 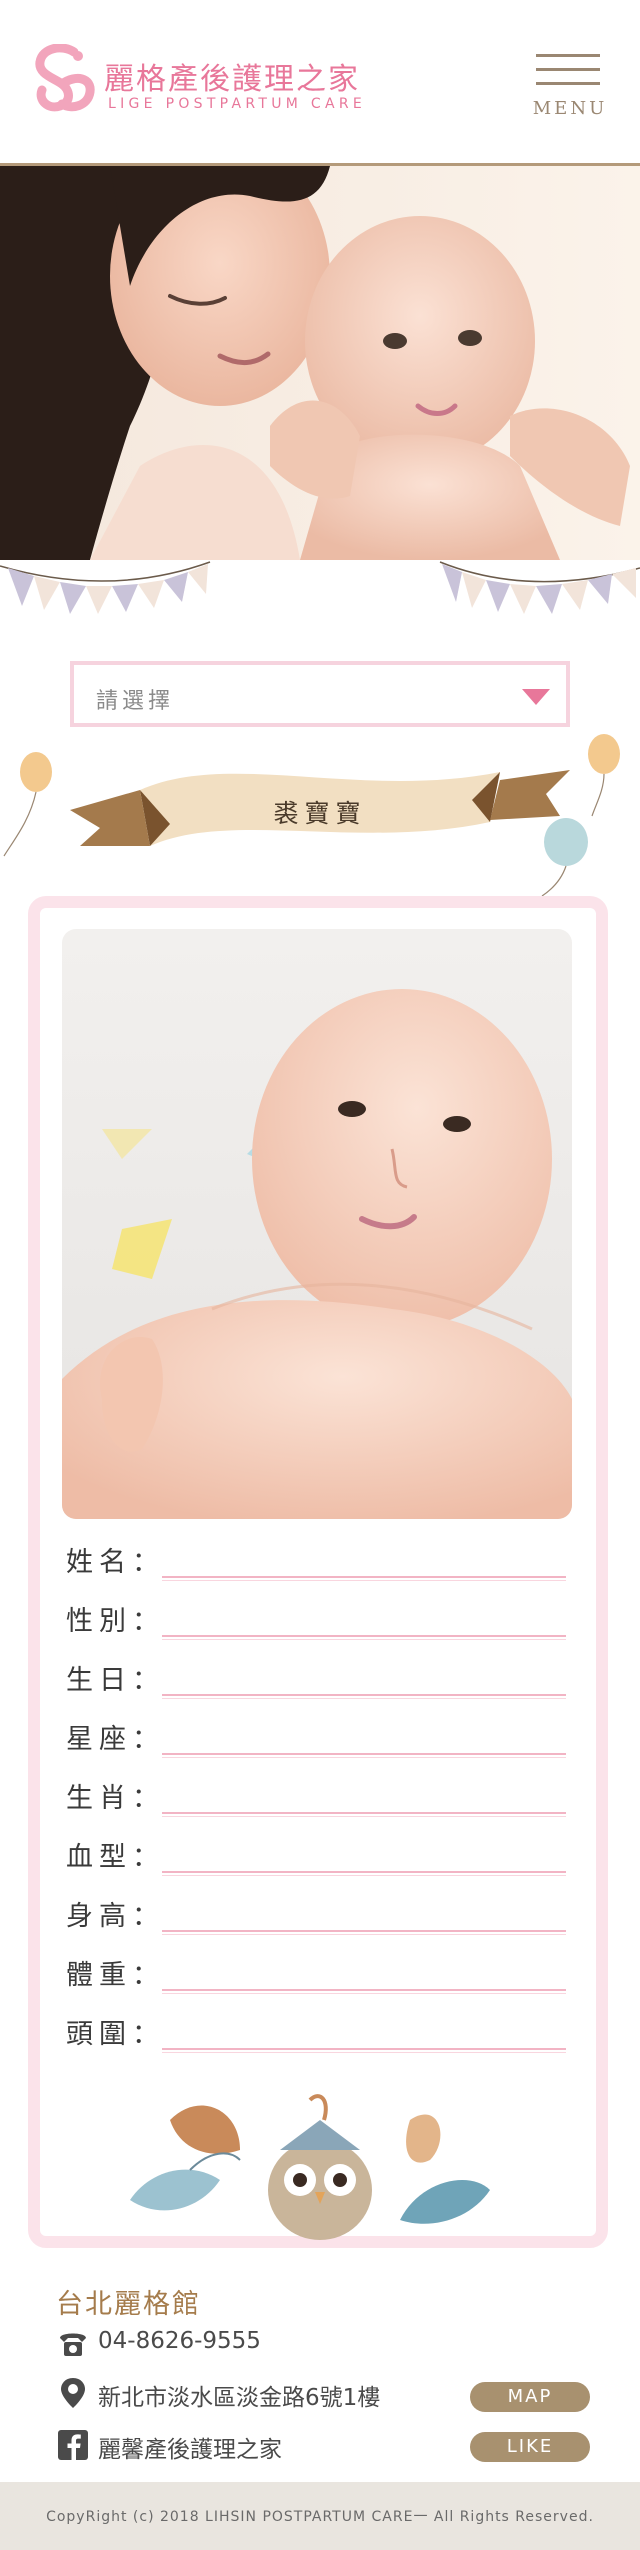 I want to click on profile-field-label: 性別：, so click(x=115, y=1621).